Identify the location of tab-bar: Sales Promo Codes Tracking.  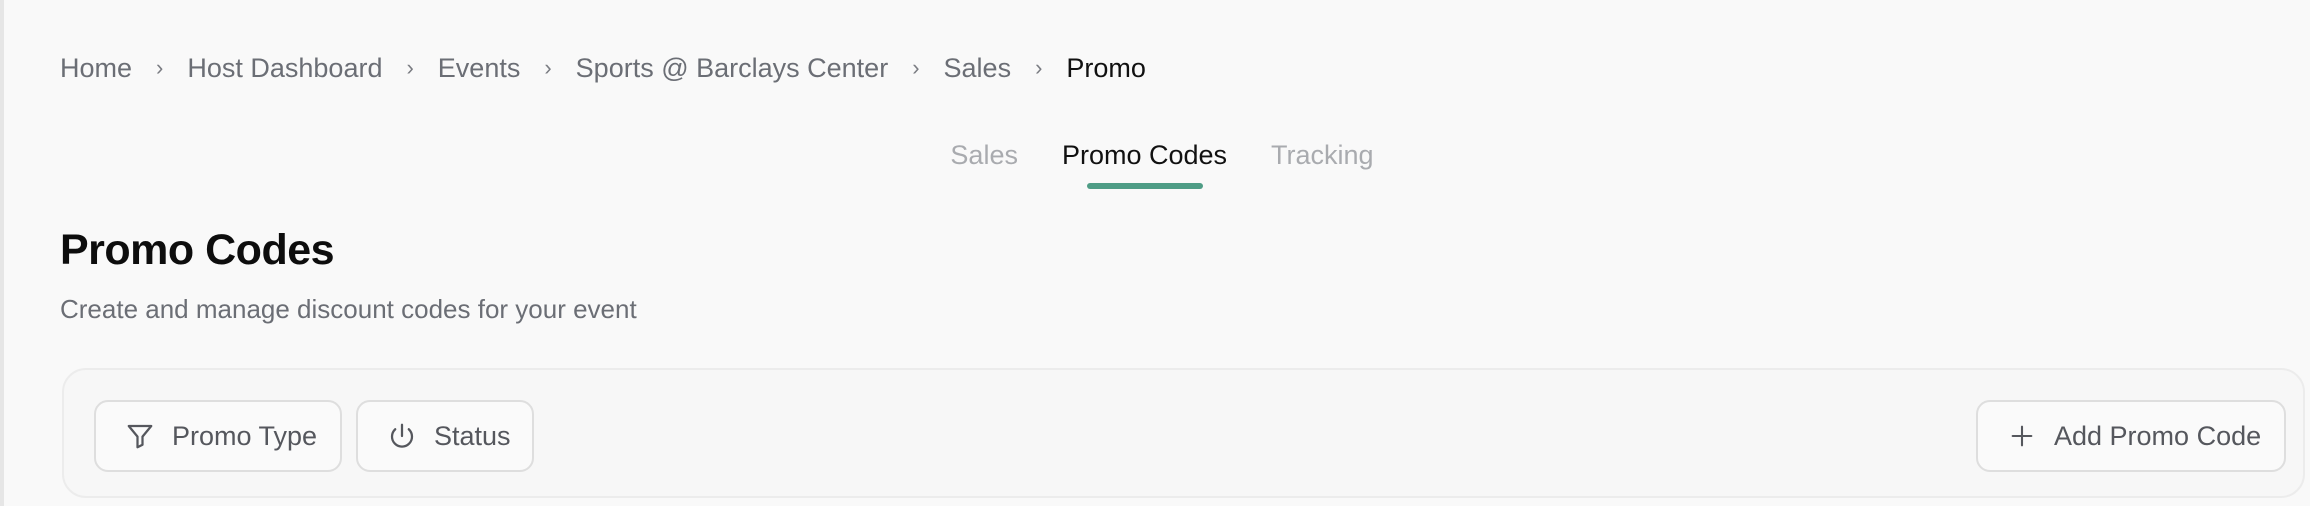
(1157, 162).